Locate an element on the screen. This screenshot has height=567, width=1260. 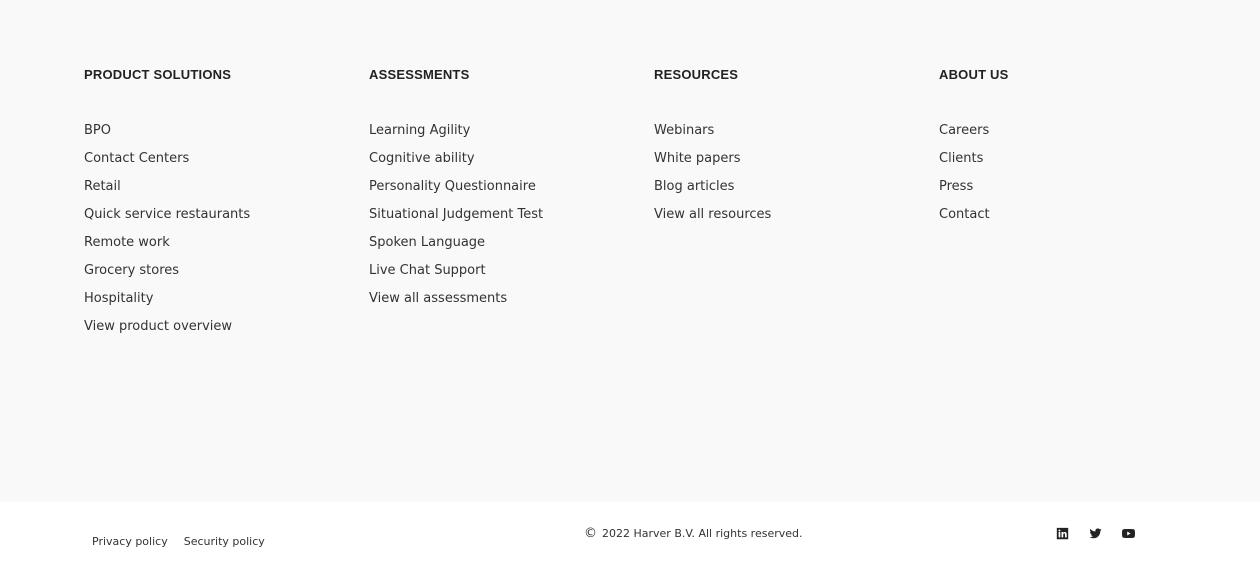
footer-link-remote-work: Remote work is located at coordinates (127, 242).